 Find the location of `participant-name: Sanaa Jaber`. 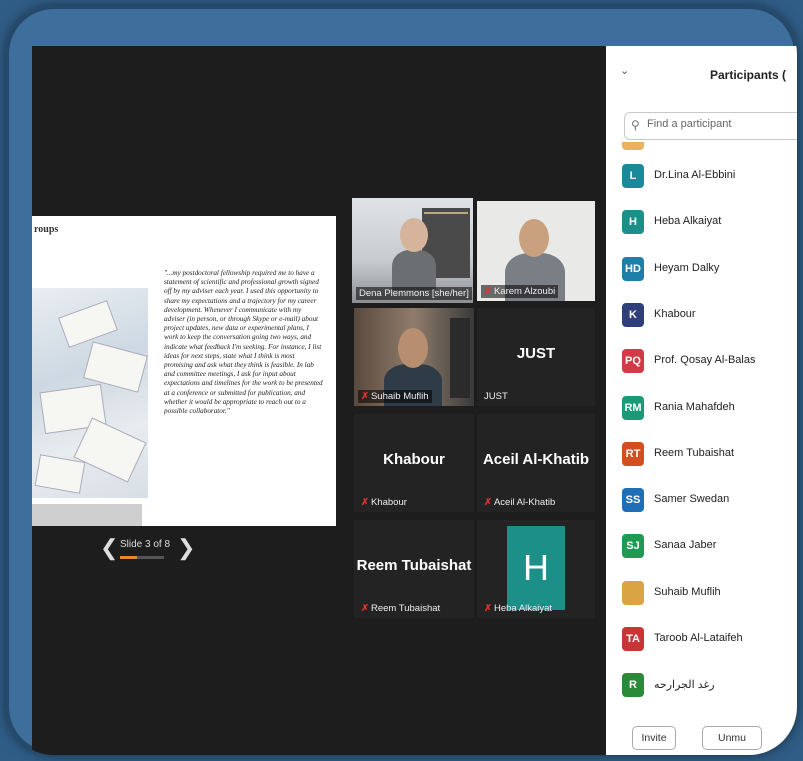

participant-name: Sanaa Jaber is located at coordinates (685, 545).